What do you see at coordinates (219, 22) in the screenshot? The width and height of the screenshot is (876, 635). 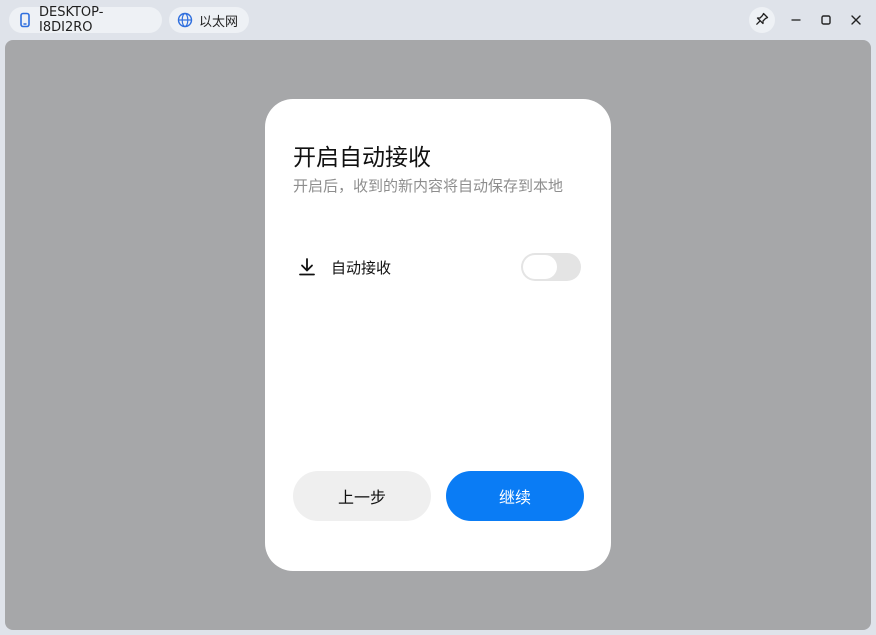 I see `network-name: 以太网` at bounding box center [219, 22].